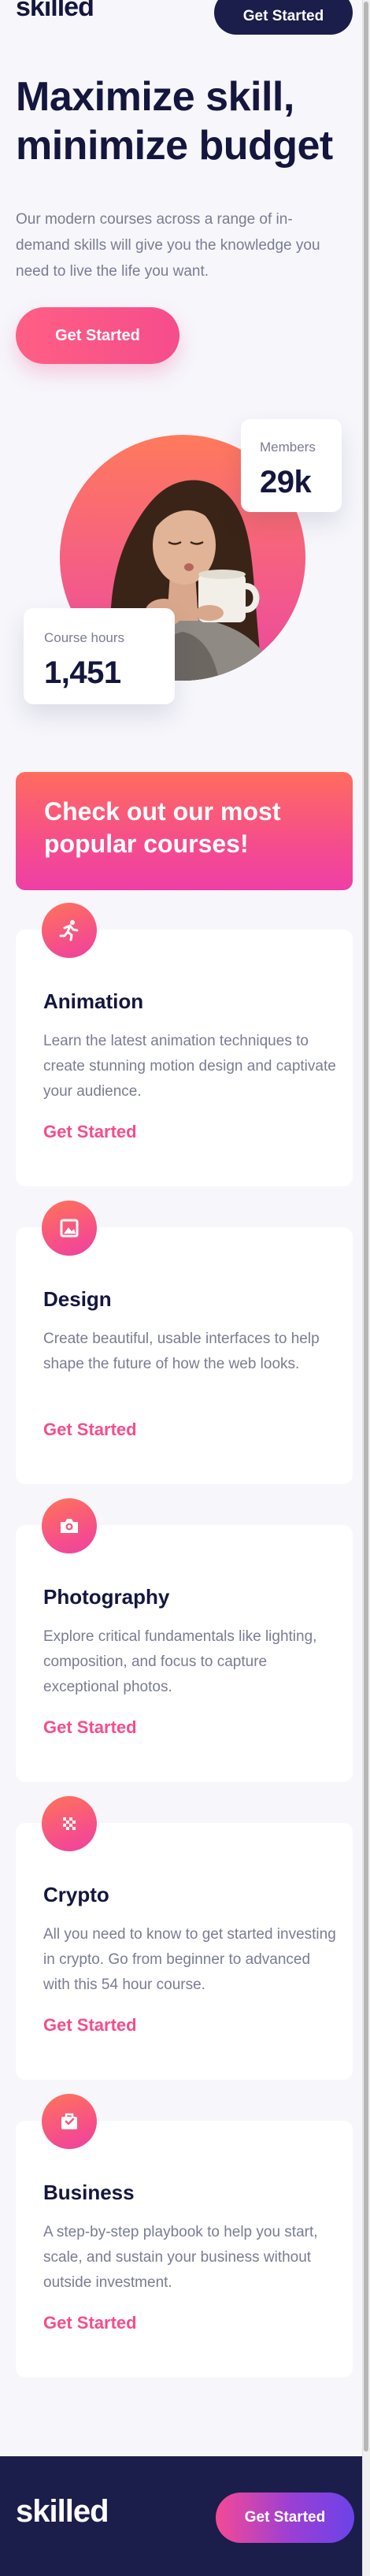 The height and width of the screenshot is (2576, 370). I want to click on crypto-dots-icon, so click(69, 1823).